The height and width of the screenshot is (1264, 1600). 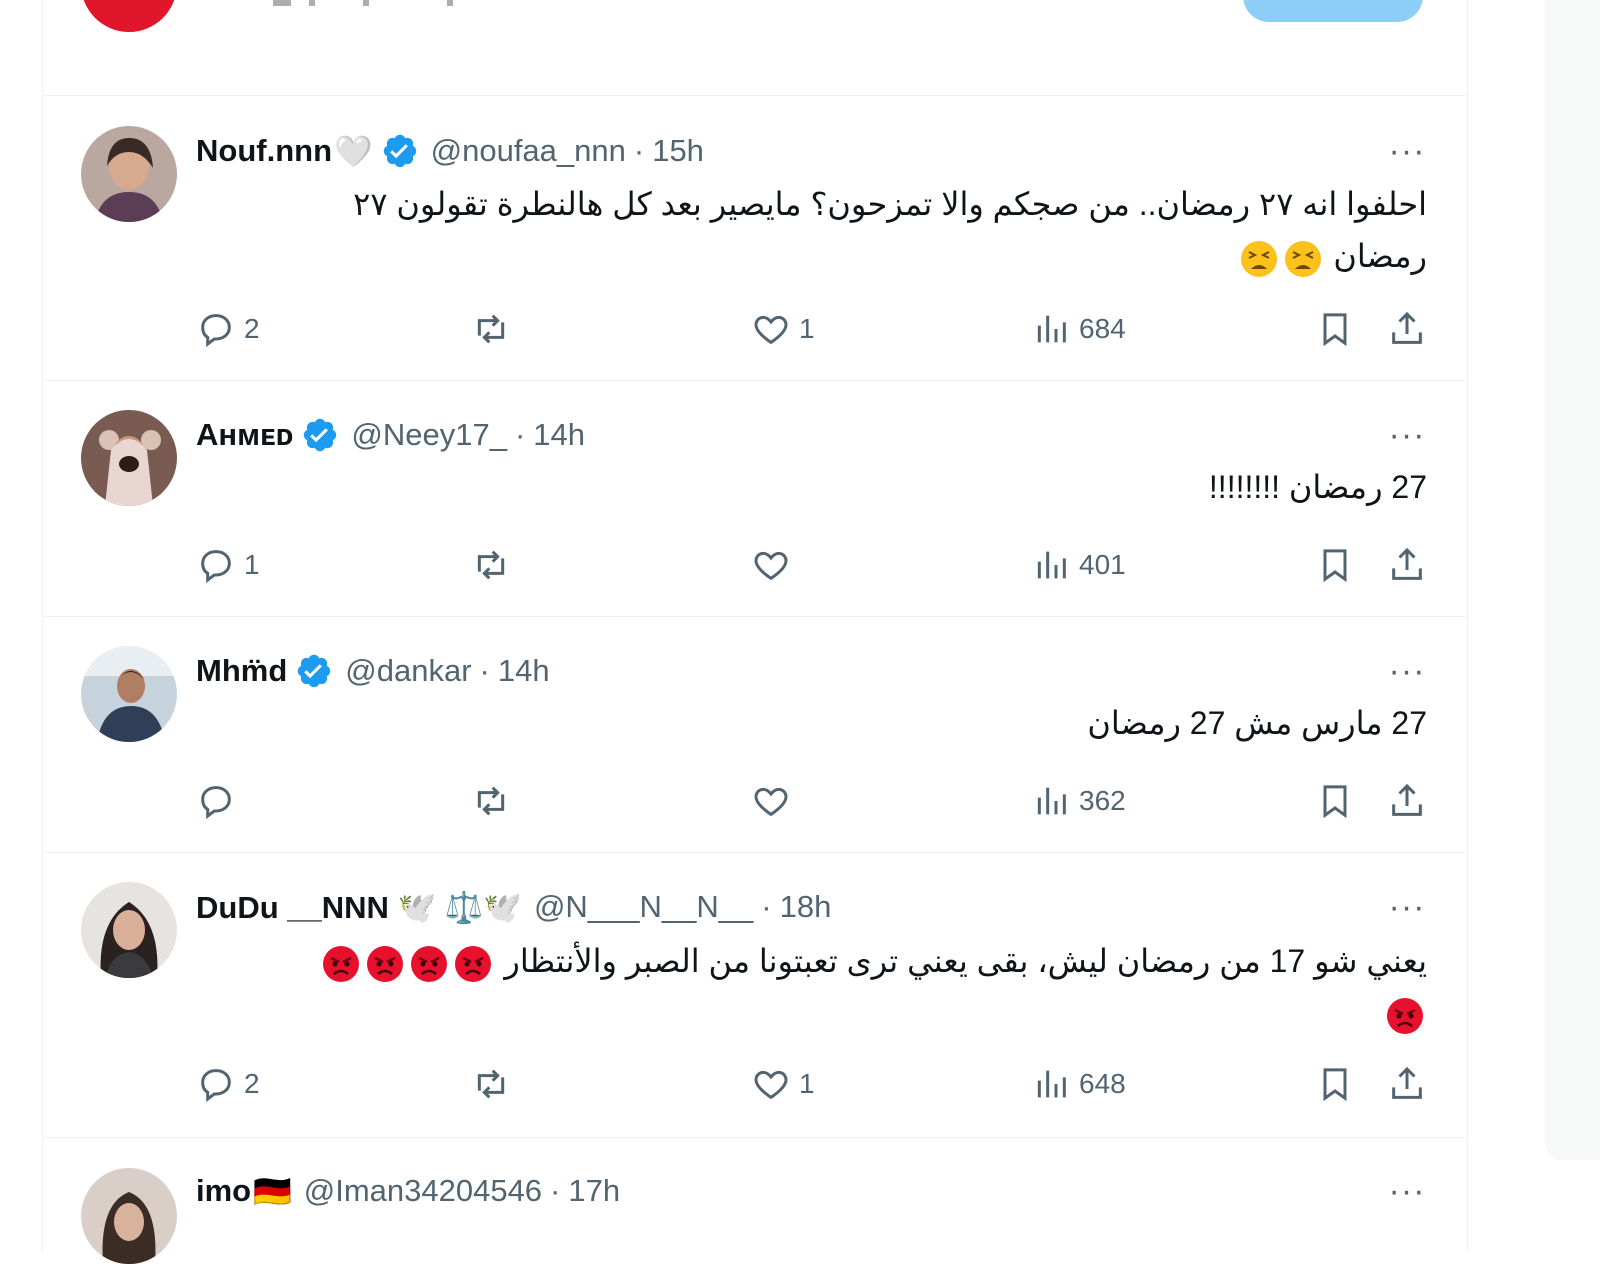 What do you see at coordinates (811, 487) in the screenshot?
I see `tweet-text: 27 رمضان !!!!!!!!` at bounding box center [811, 487].